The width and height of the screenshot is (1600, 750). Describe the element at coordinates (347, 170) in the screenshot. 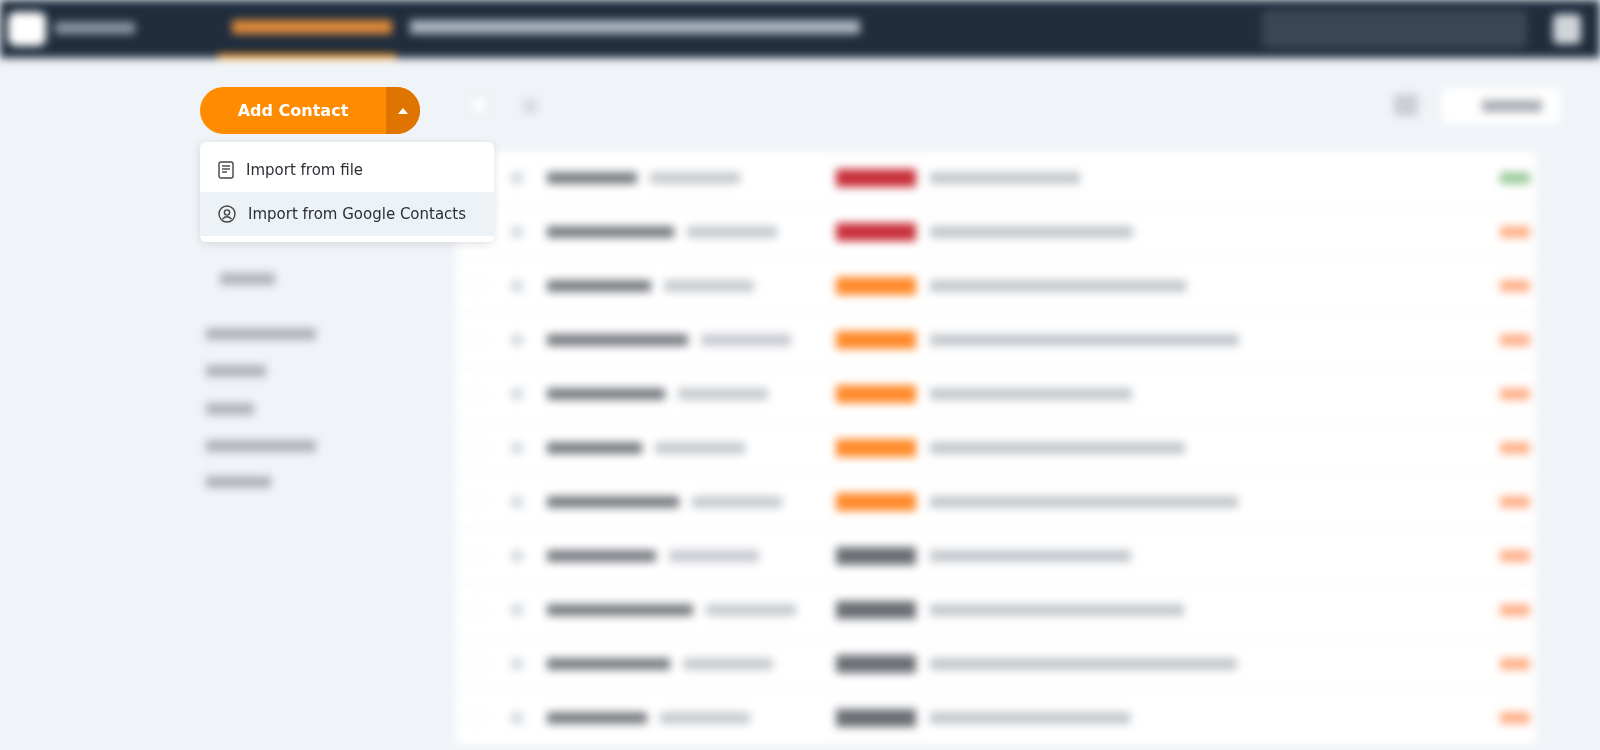

I see `menu-item: Import from file` at that location.